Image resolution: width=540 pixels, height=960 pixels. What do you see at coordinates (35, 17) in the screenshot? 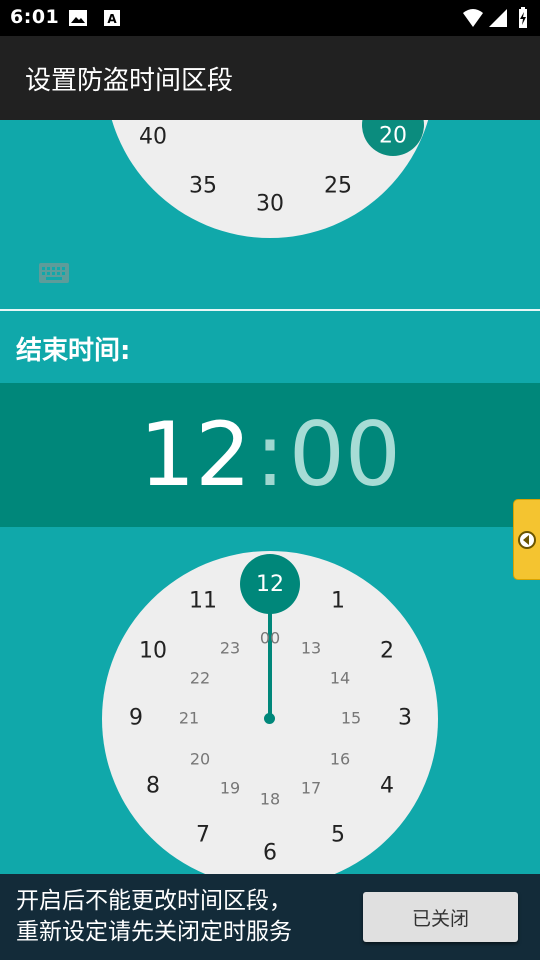
I see `status-time: 6:01` at bounding box center [35, 17].